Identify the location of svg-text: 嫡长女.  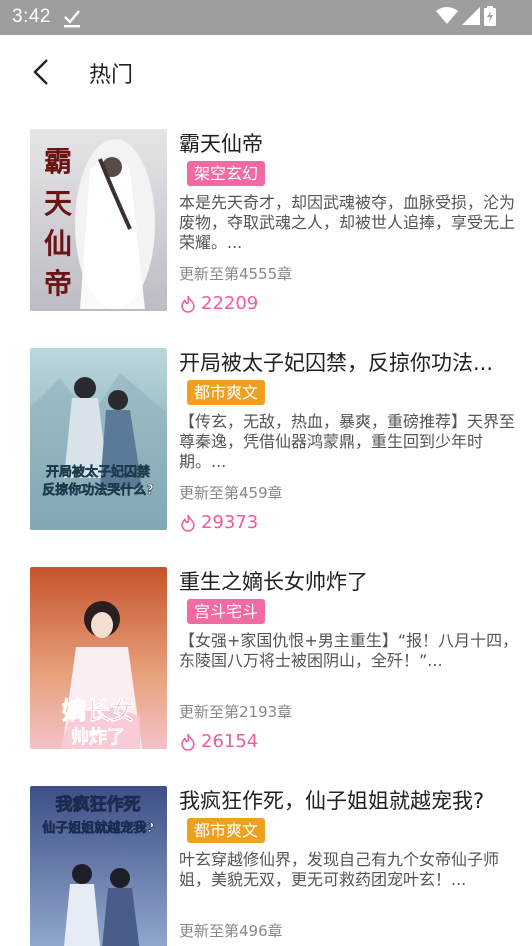
(98, 710).